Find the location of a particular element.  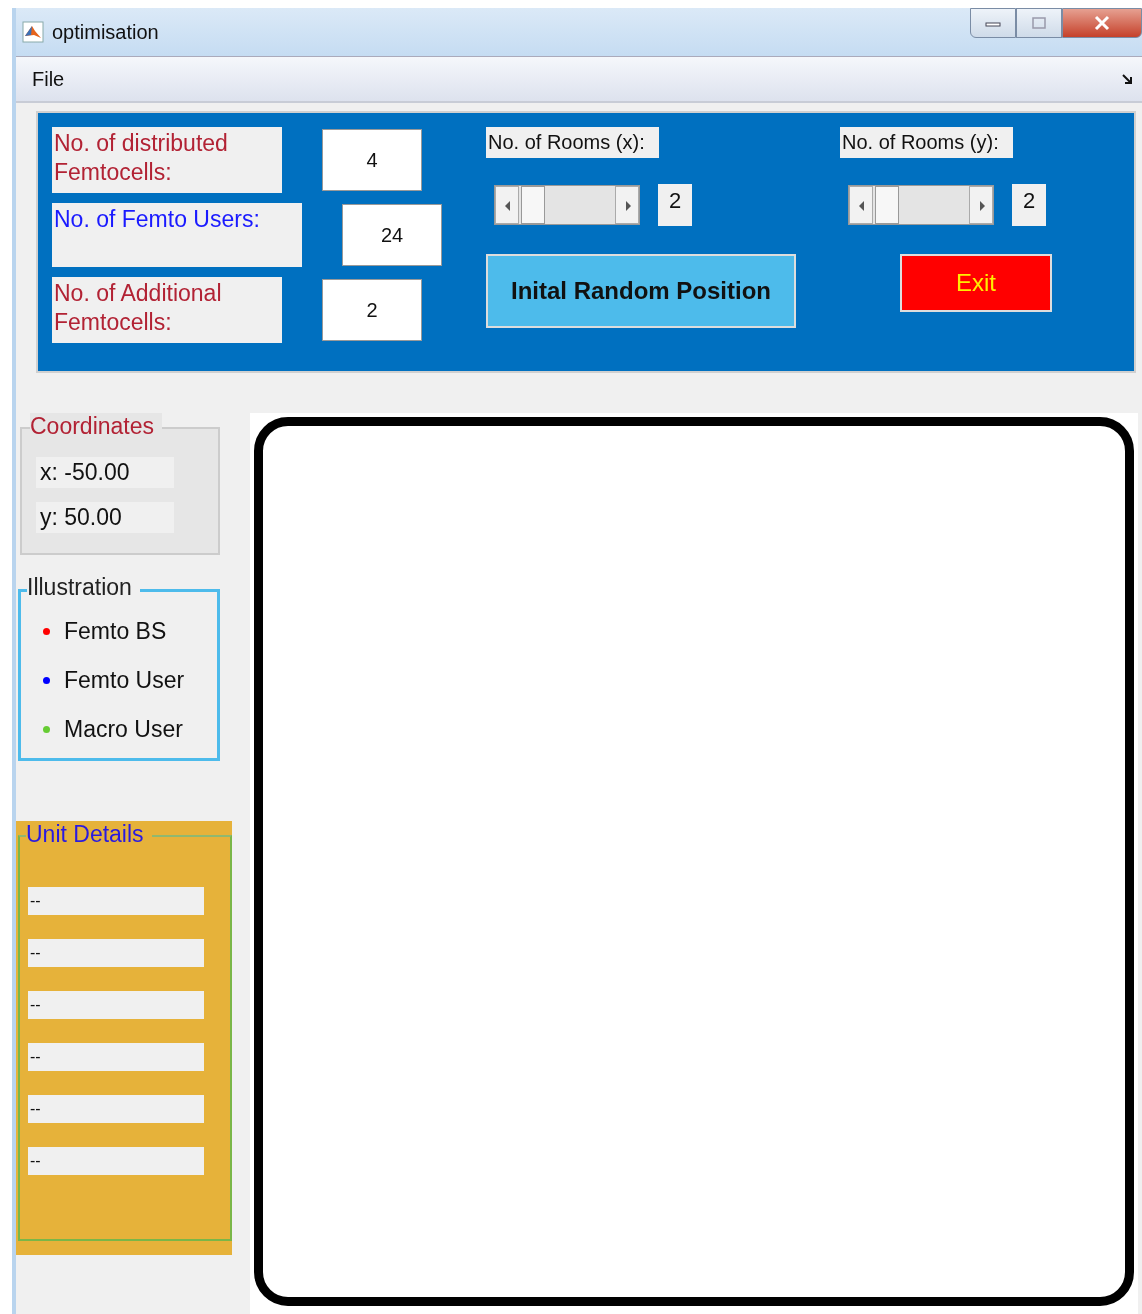

close-button is located at coordinates (1102, 23).